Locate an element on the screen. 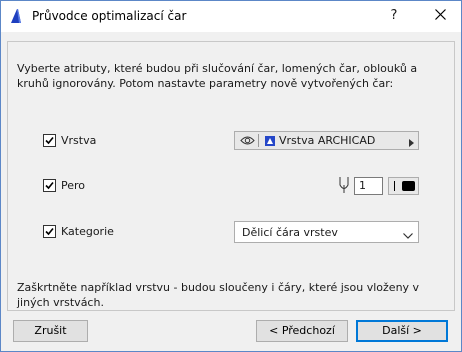  window-title: Průvodce optimalizací čar is located at coordinates (109, 16).